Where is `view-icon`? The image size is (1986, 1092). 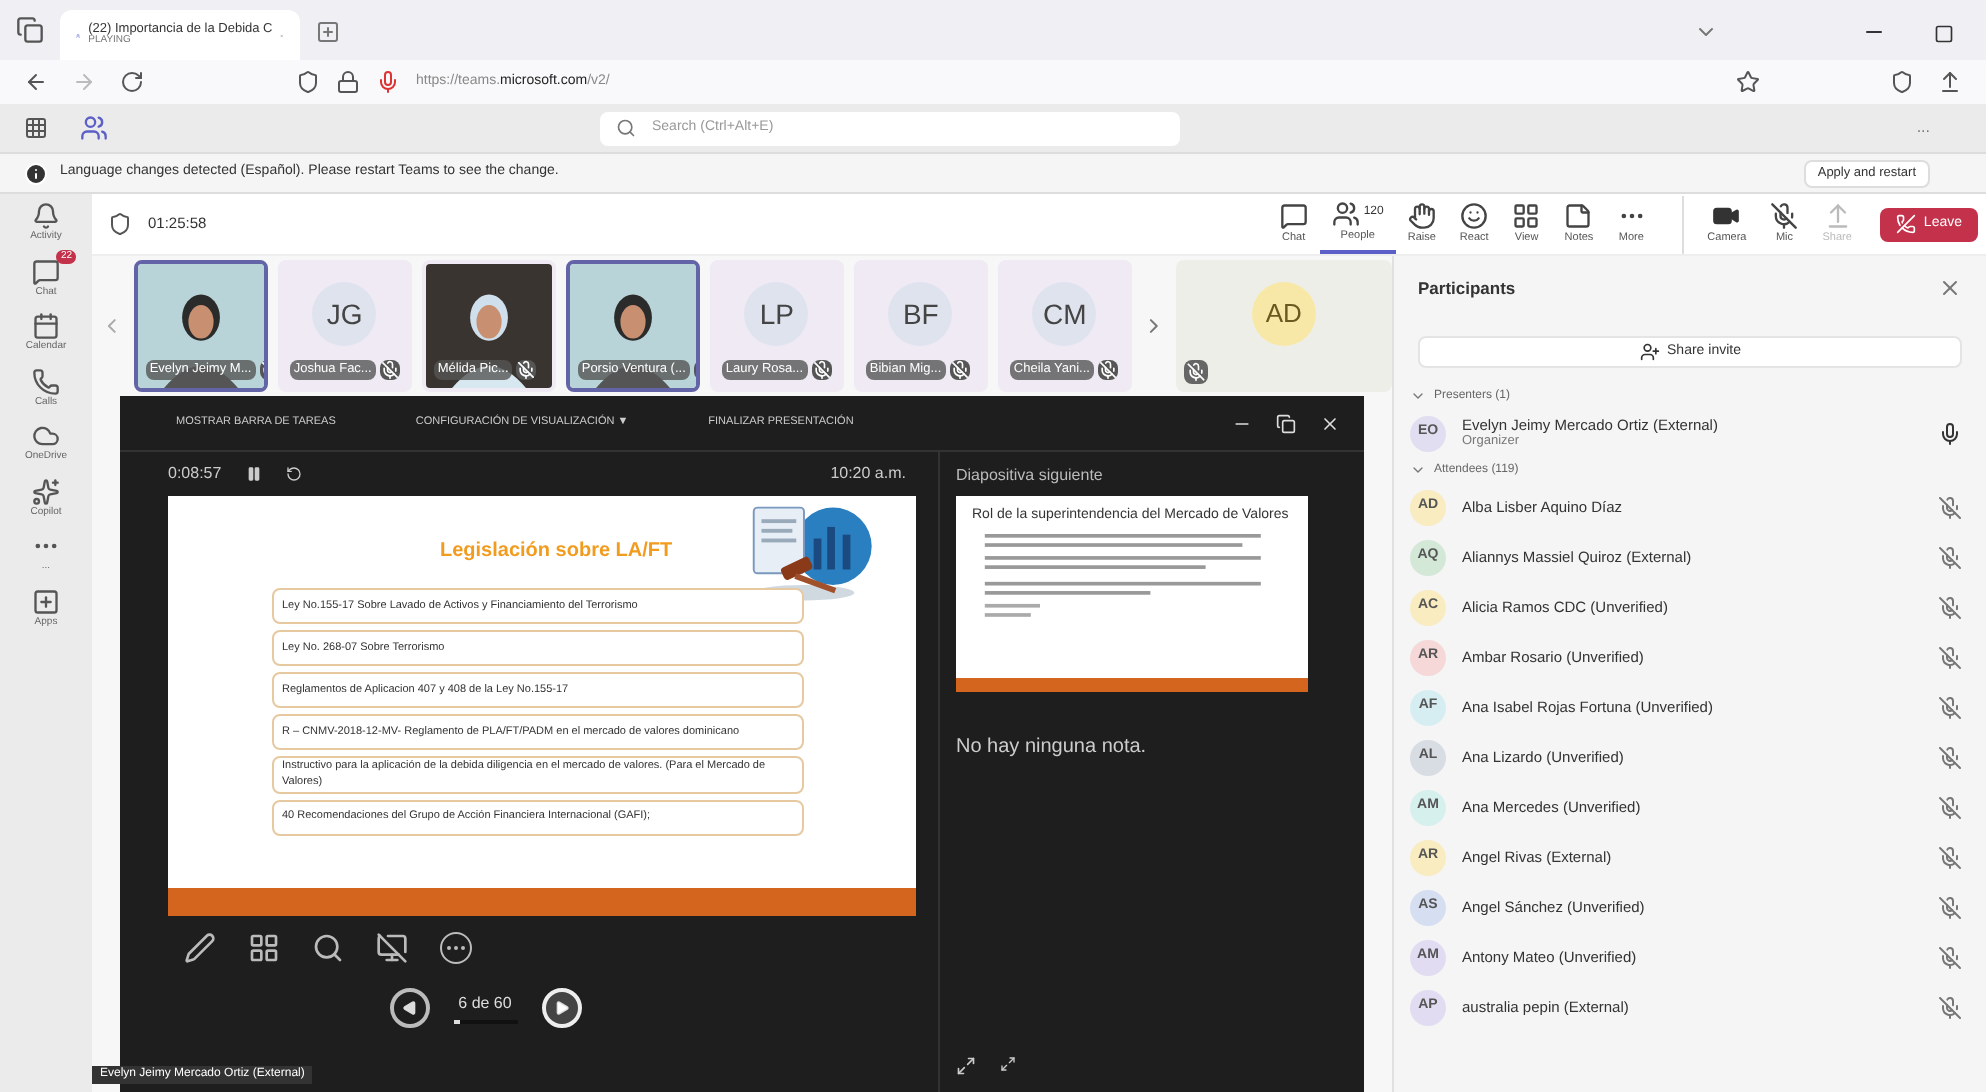
view-icon is located at coordinates (1526, 215).